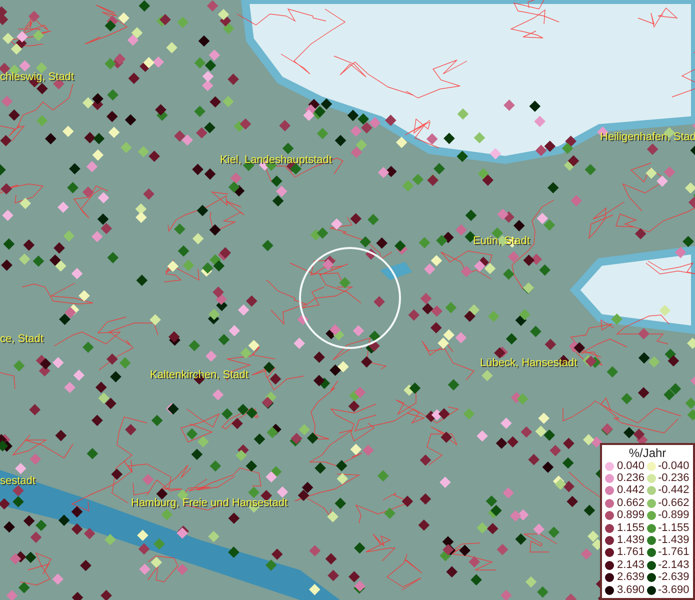 This screenshot has height=600, width=695. What do you see at coordinates (647, 453) in the screenshot?
I see `legend-title: %/Jahr` at bounding box center [647, 453].